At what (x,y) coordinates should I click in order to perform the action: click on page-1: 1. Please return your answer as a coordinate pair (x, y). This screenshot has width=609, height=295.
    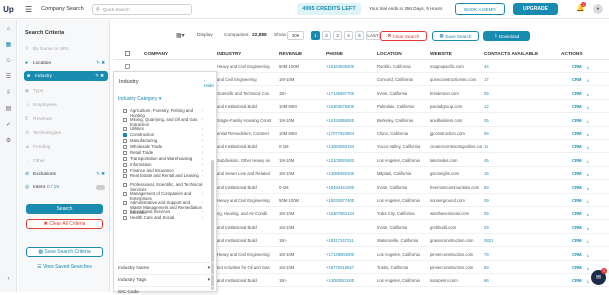
    Looking at the image, I should click on (315, 35).